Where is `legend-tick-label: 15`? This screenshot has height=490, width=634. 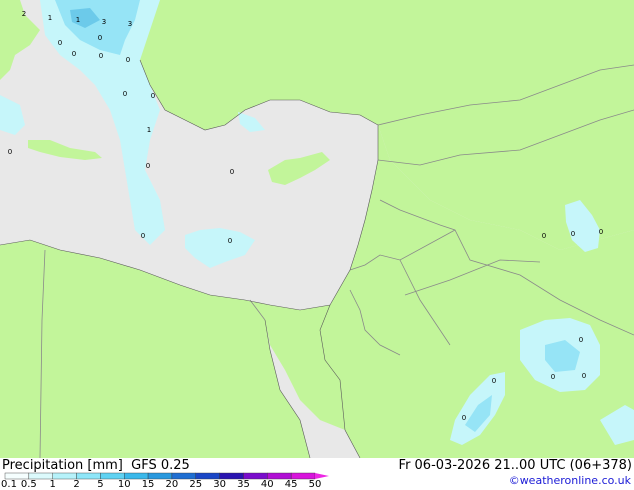 legend-tick-label: 15 is located at coordinates (148, 484).